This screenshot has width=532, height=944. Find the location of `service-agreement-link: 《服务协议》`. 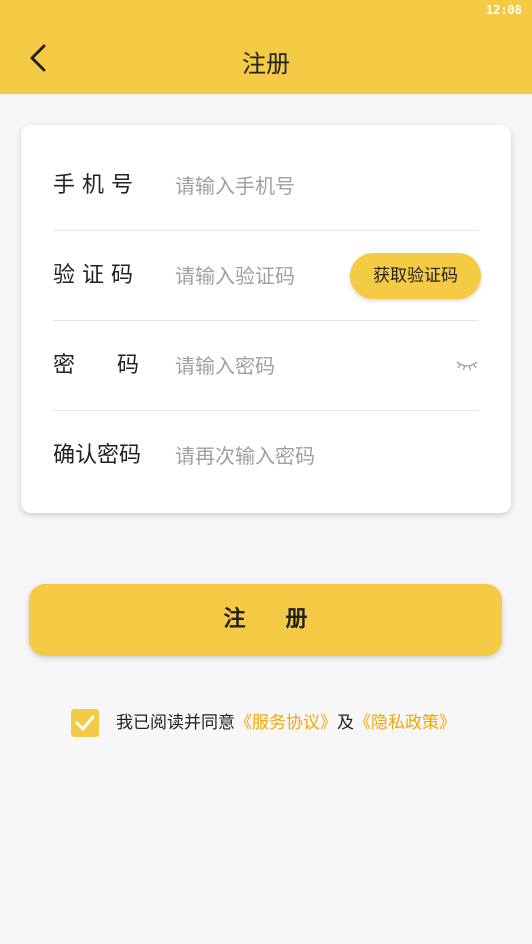

service-agreement-link: 《服务协议》 is located at coordinates (286, 723).